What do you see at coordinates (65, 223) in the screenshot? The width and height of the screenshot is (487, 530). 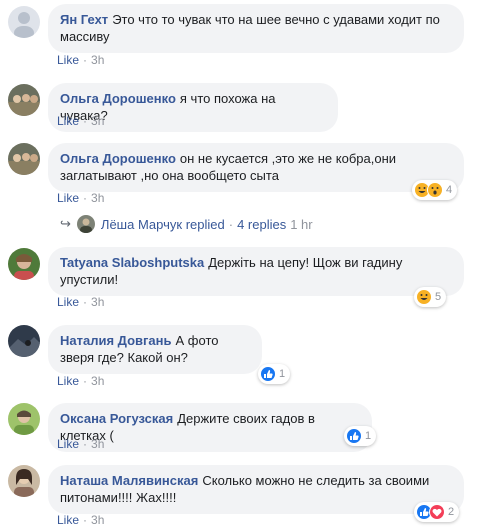 I see `reply-arrow-icon: ↪` at bounding box center [65, 223].